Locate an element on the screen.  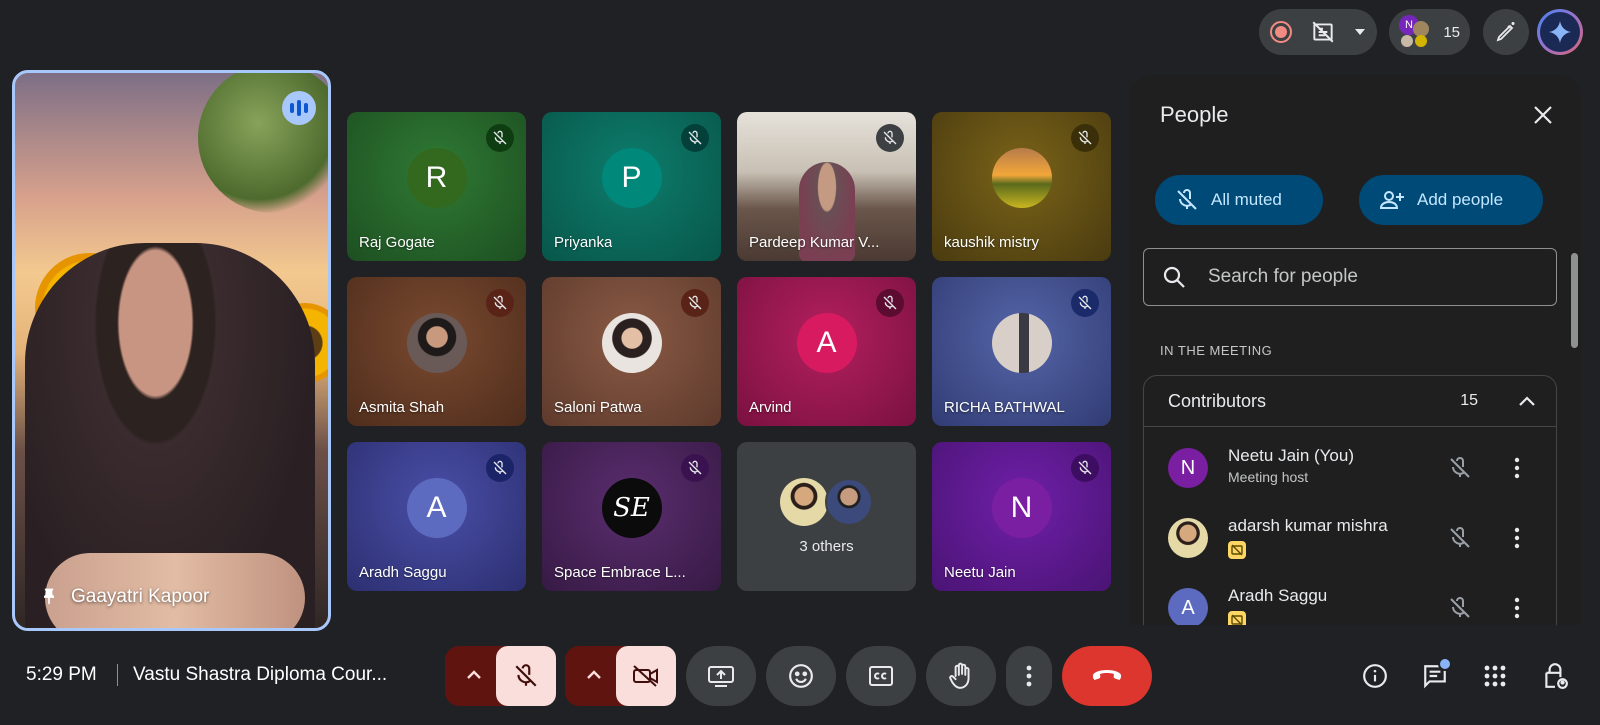
camera-off-icon is located at coordinates (646, 676).